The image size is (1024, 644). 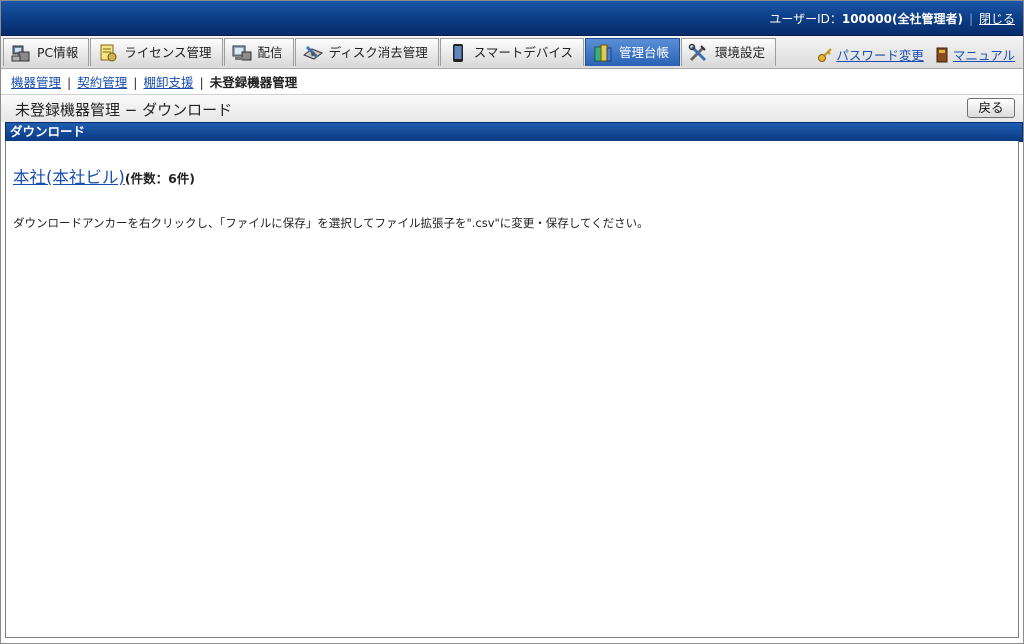 What do you see at coordinates (159, 178) in the screenshot?
I see `record-count: (件数：6件)` at bounding box center [159, 178].